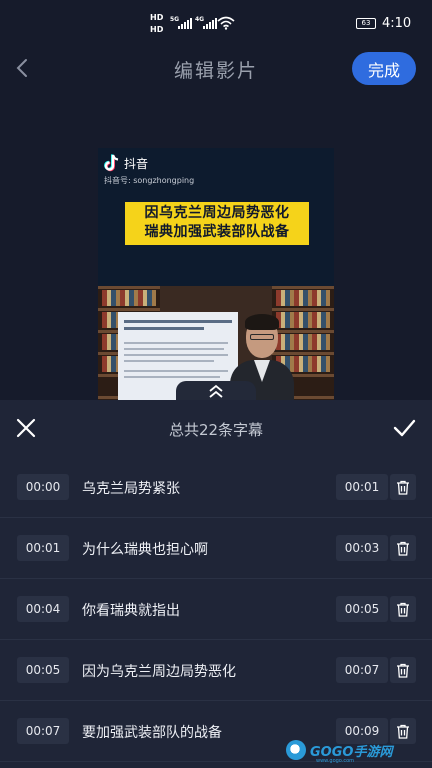  I want to click on battery-icon: 63, so click(366, 23).